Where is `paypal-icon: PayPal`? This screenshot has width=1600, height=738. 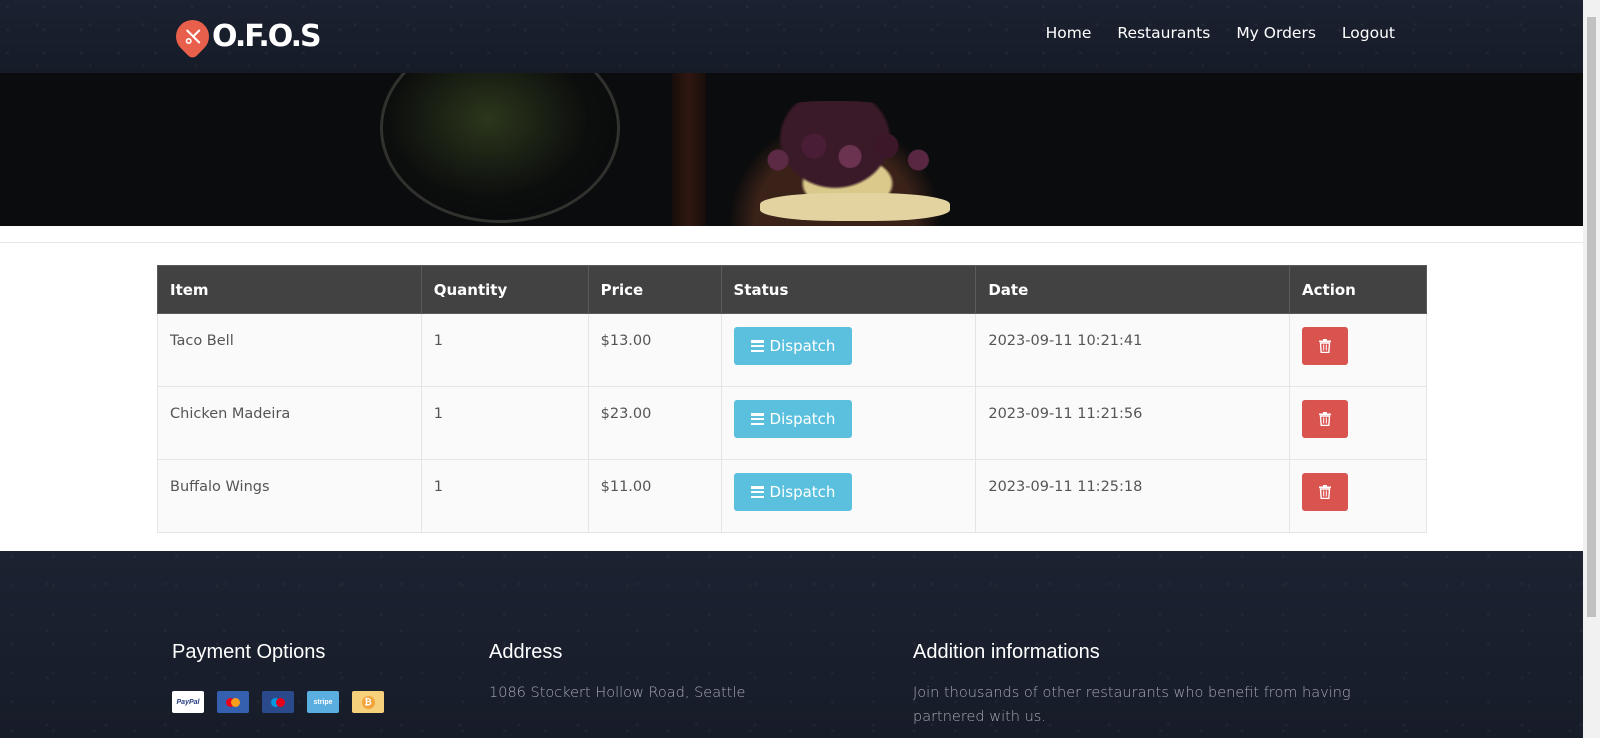 paypal-icon: PayPal is located at coordinates (188, 702).